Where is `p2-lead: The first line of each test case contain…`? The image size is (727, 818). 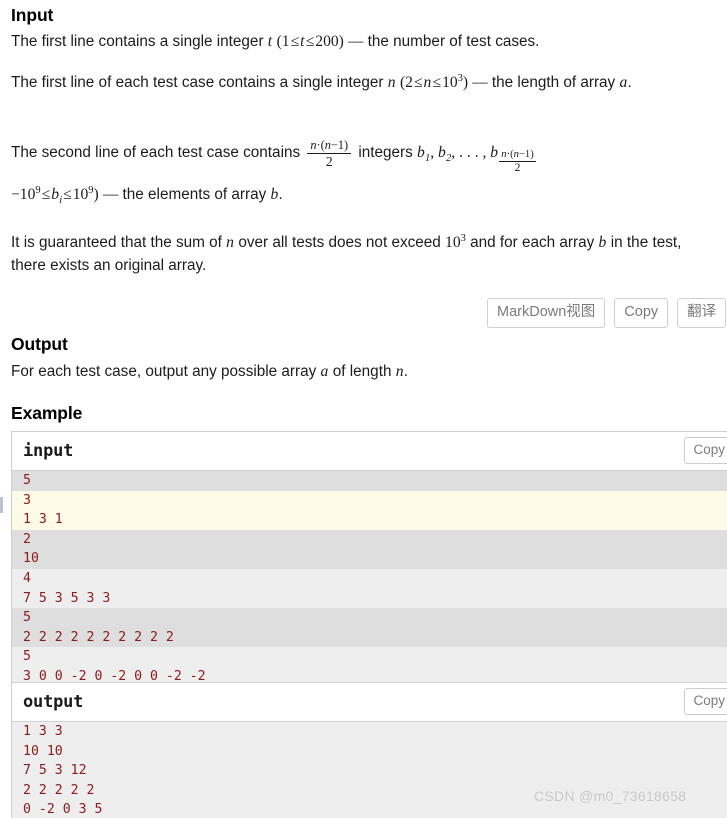 p2-lead: The first line of each test case contain… is located at coordinates (199, 82).